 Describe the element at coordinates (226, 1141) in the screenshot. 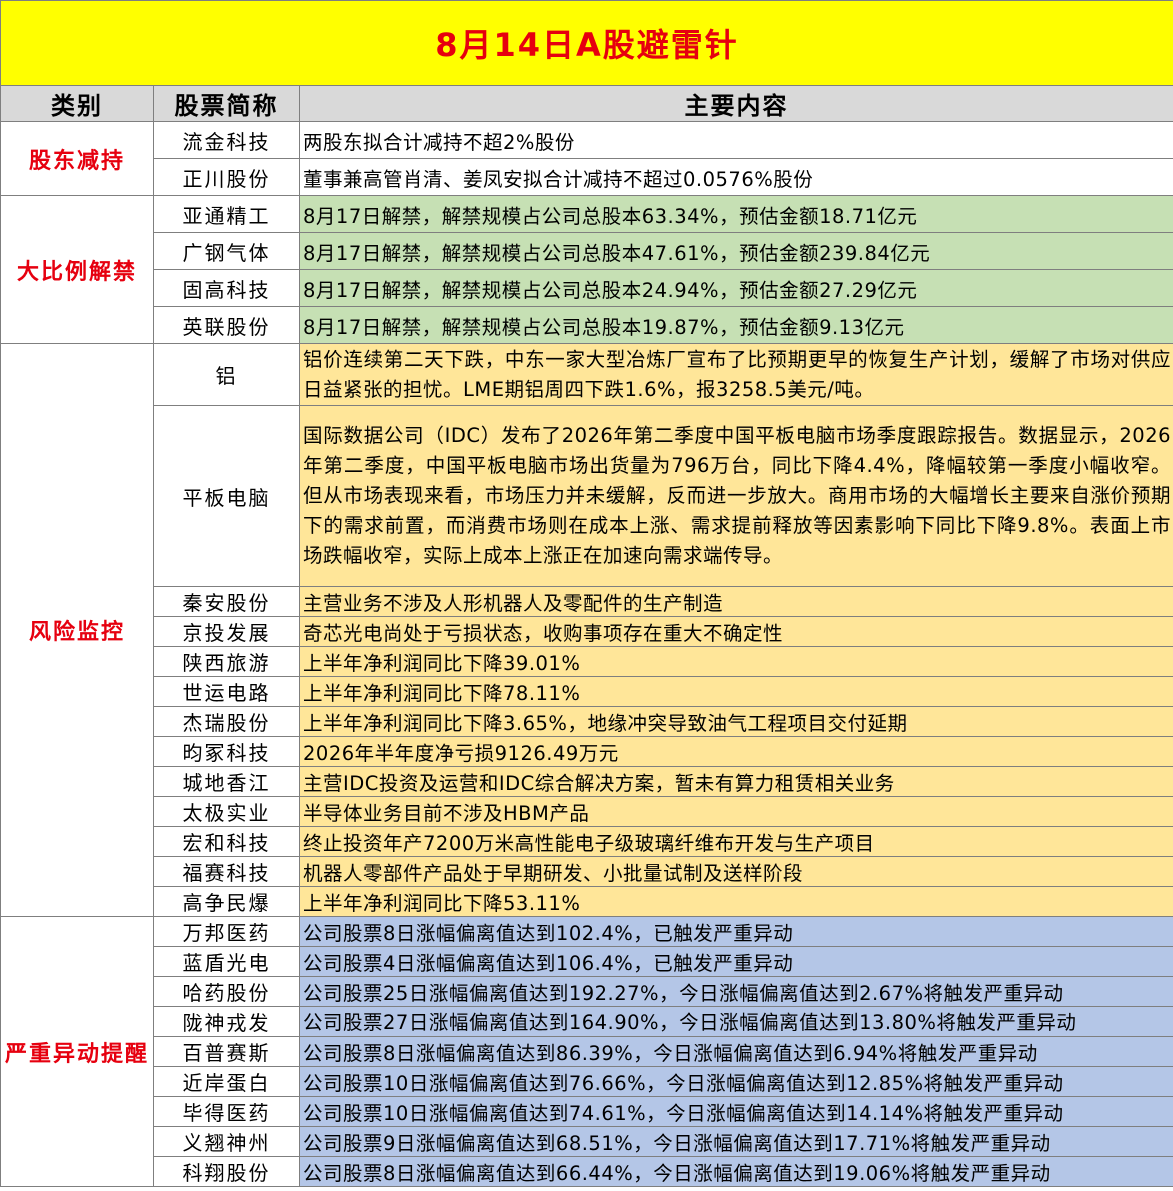

I see `stock-name: 义翘神州` at that location.